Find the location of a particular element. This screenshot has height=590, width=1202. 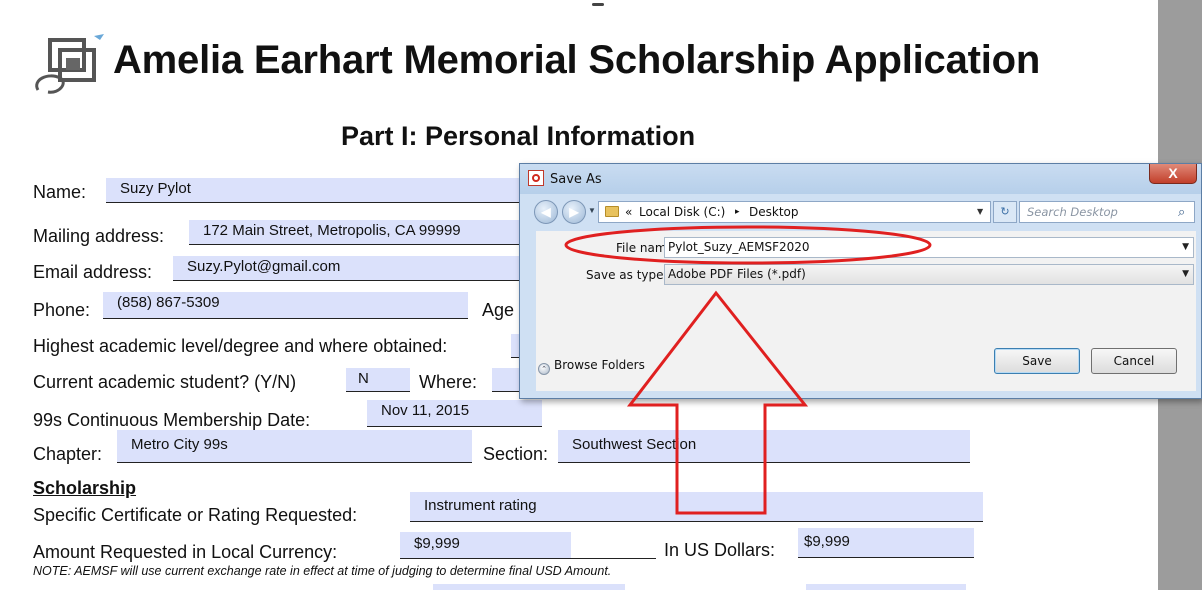

browse-folders-toggle: ⌃ Browse Folders is located at coordinates (591, 366).